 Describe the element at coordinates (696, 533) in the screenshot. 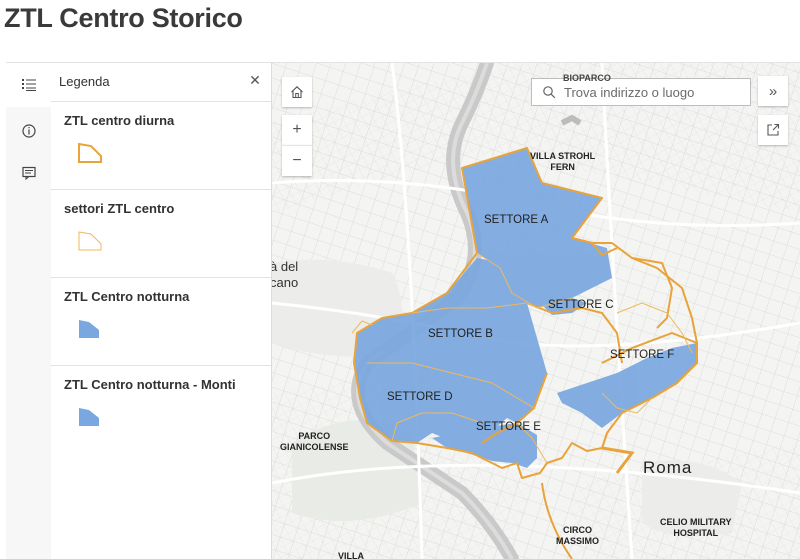

I see `label-line: HOSPITAL` at that location.